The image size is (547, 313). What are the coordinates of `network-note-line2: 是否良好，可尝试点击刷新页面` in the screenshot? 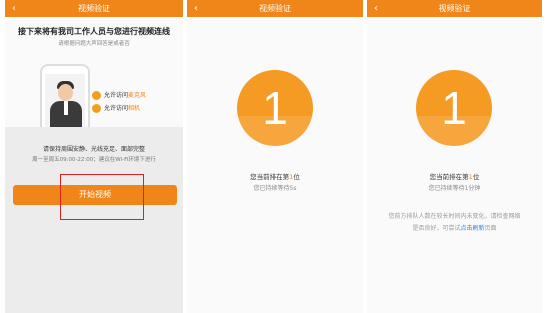 It's located at (454, 228).